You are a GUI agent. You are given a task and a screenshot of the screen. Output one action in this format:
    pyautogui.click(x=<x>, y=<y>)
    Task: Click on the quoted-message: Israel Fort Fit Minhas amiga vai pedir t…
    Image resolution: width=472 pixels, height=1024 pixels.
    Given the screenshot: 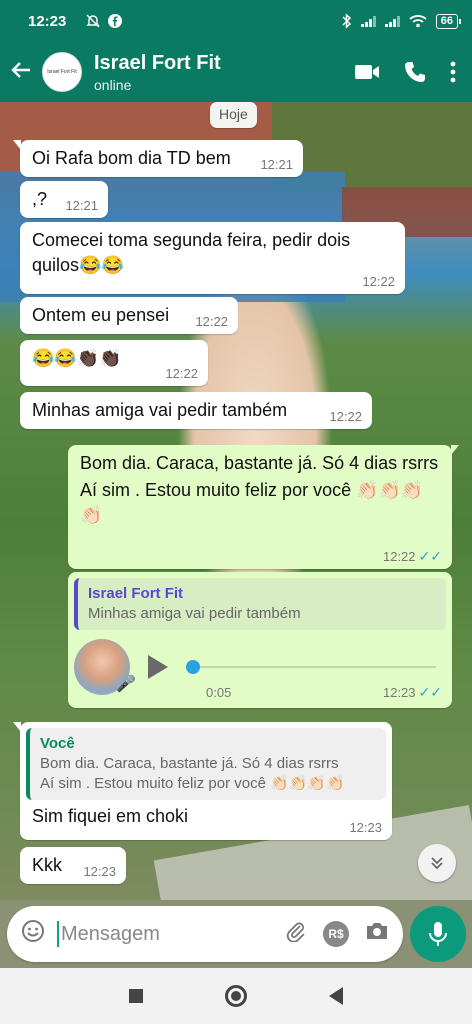 What is the action you would take?
    pyautogui.click(x=260, y=604)
    